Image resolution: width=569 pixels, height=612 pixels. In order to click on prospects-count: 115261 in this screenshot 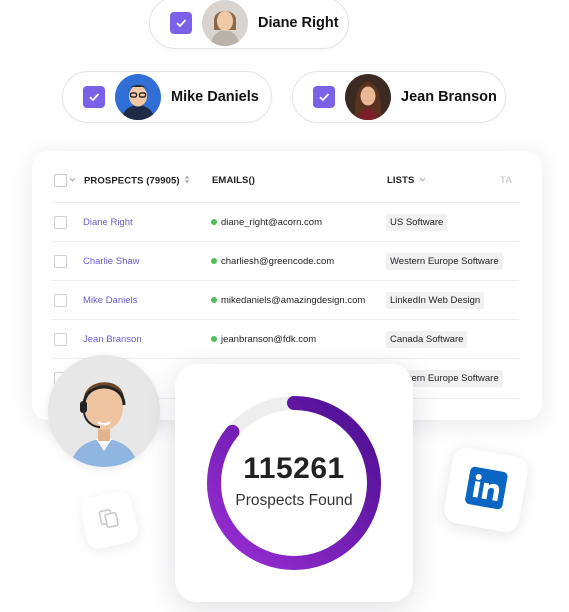, I will do `click(294, 468)`.